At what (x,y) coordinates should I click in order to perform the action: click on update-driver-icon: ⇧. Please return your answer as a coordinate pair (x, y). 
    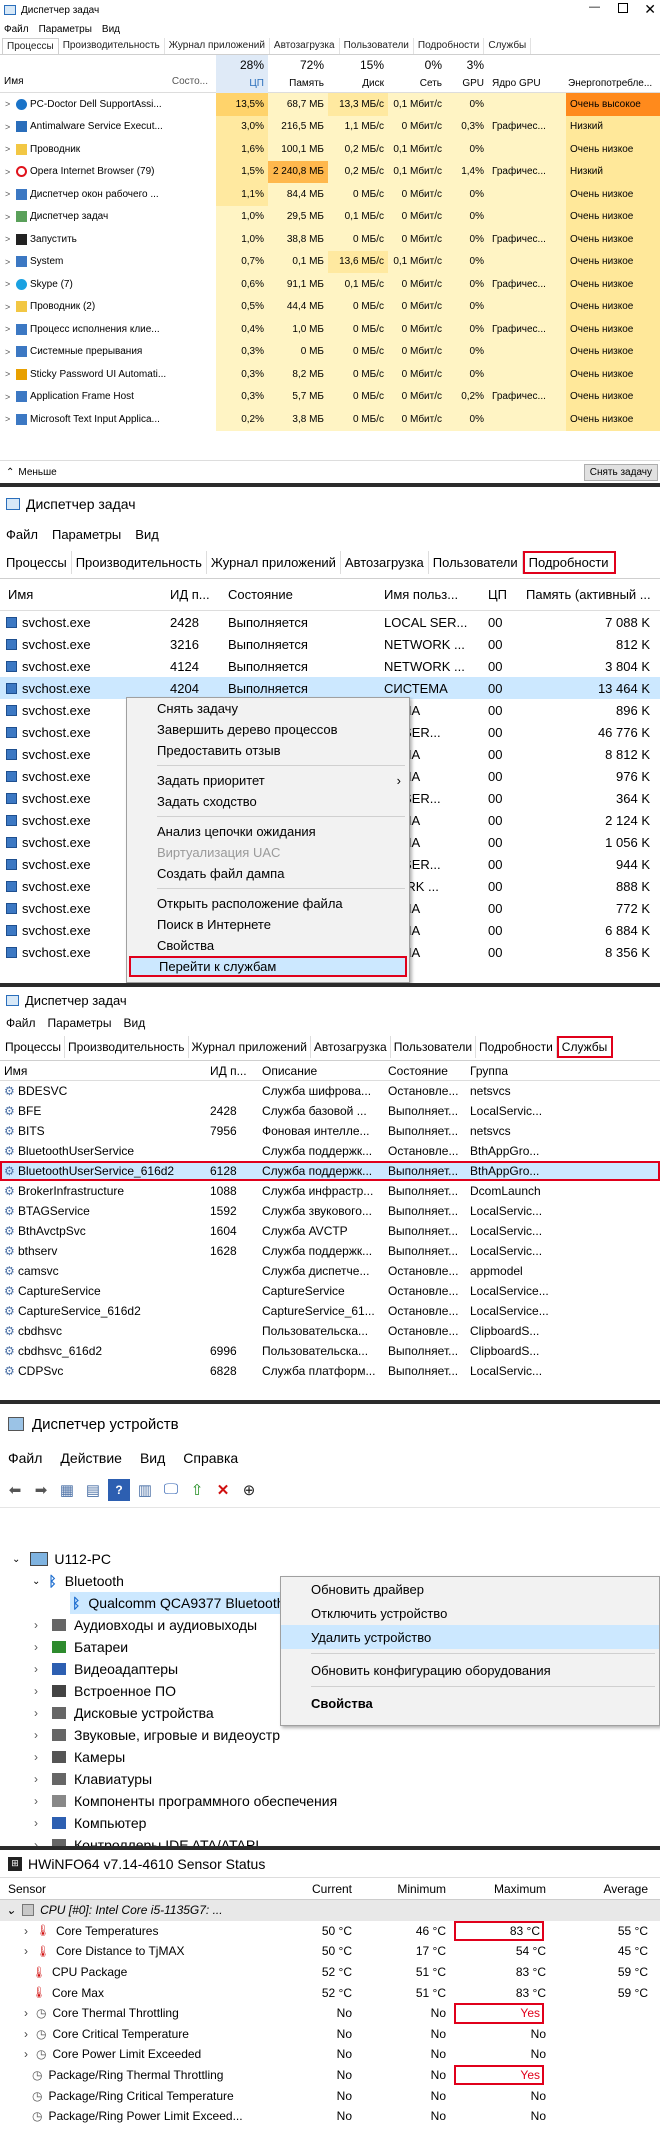
    Looking at the image, I should click on (197, 1490).